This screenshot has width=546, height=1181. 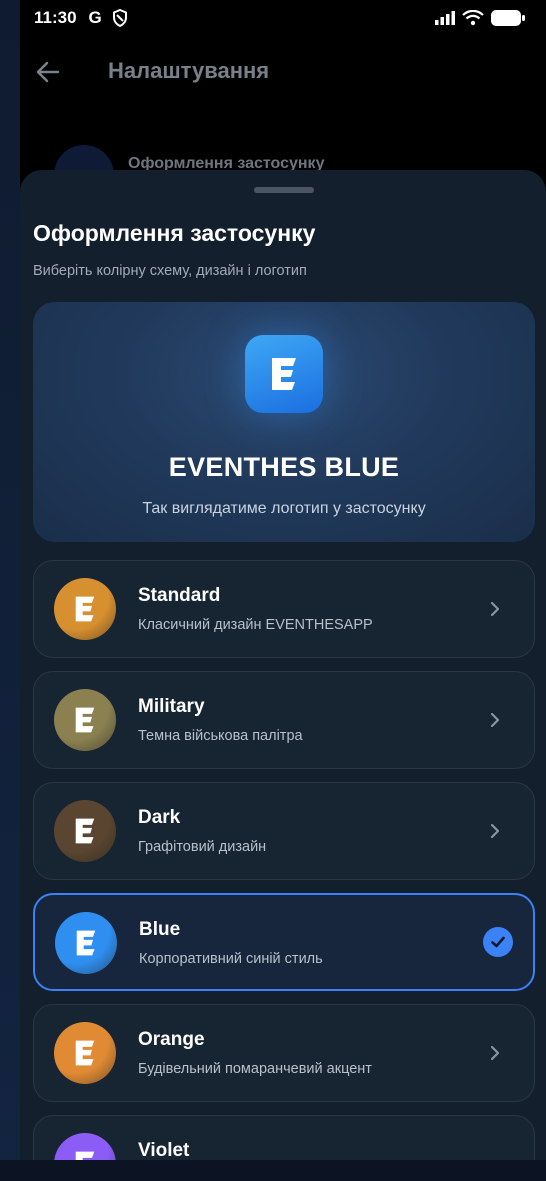 I want to click on theme-option-violet: Violet, so click(x=284, y=1137).